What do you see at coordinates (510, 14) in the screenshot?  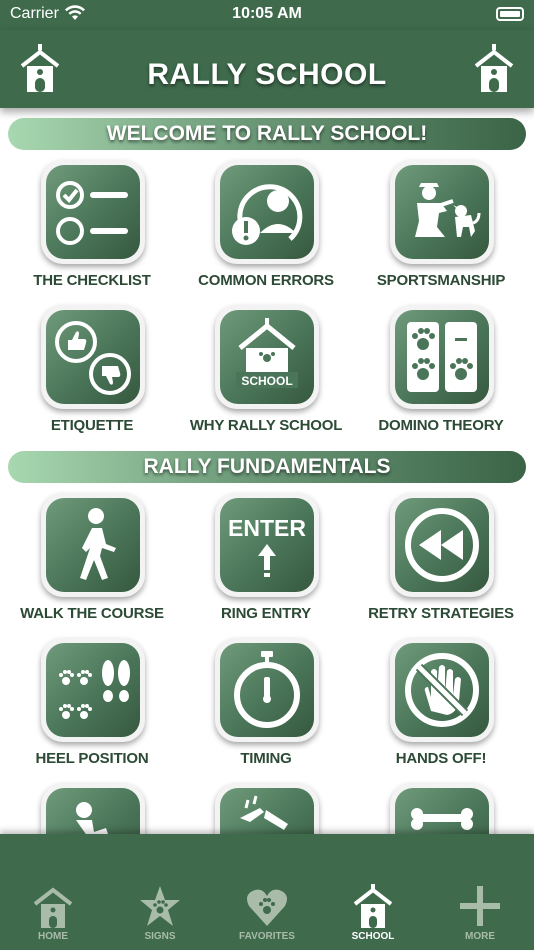 I see `battery-icon` at bounding box center [510, 14].